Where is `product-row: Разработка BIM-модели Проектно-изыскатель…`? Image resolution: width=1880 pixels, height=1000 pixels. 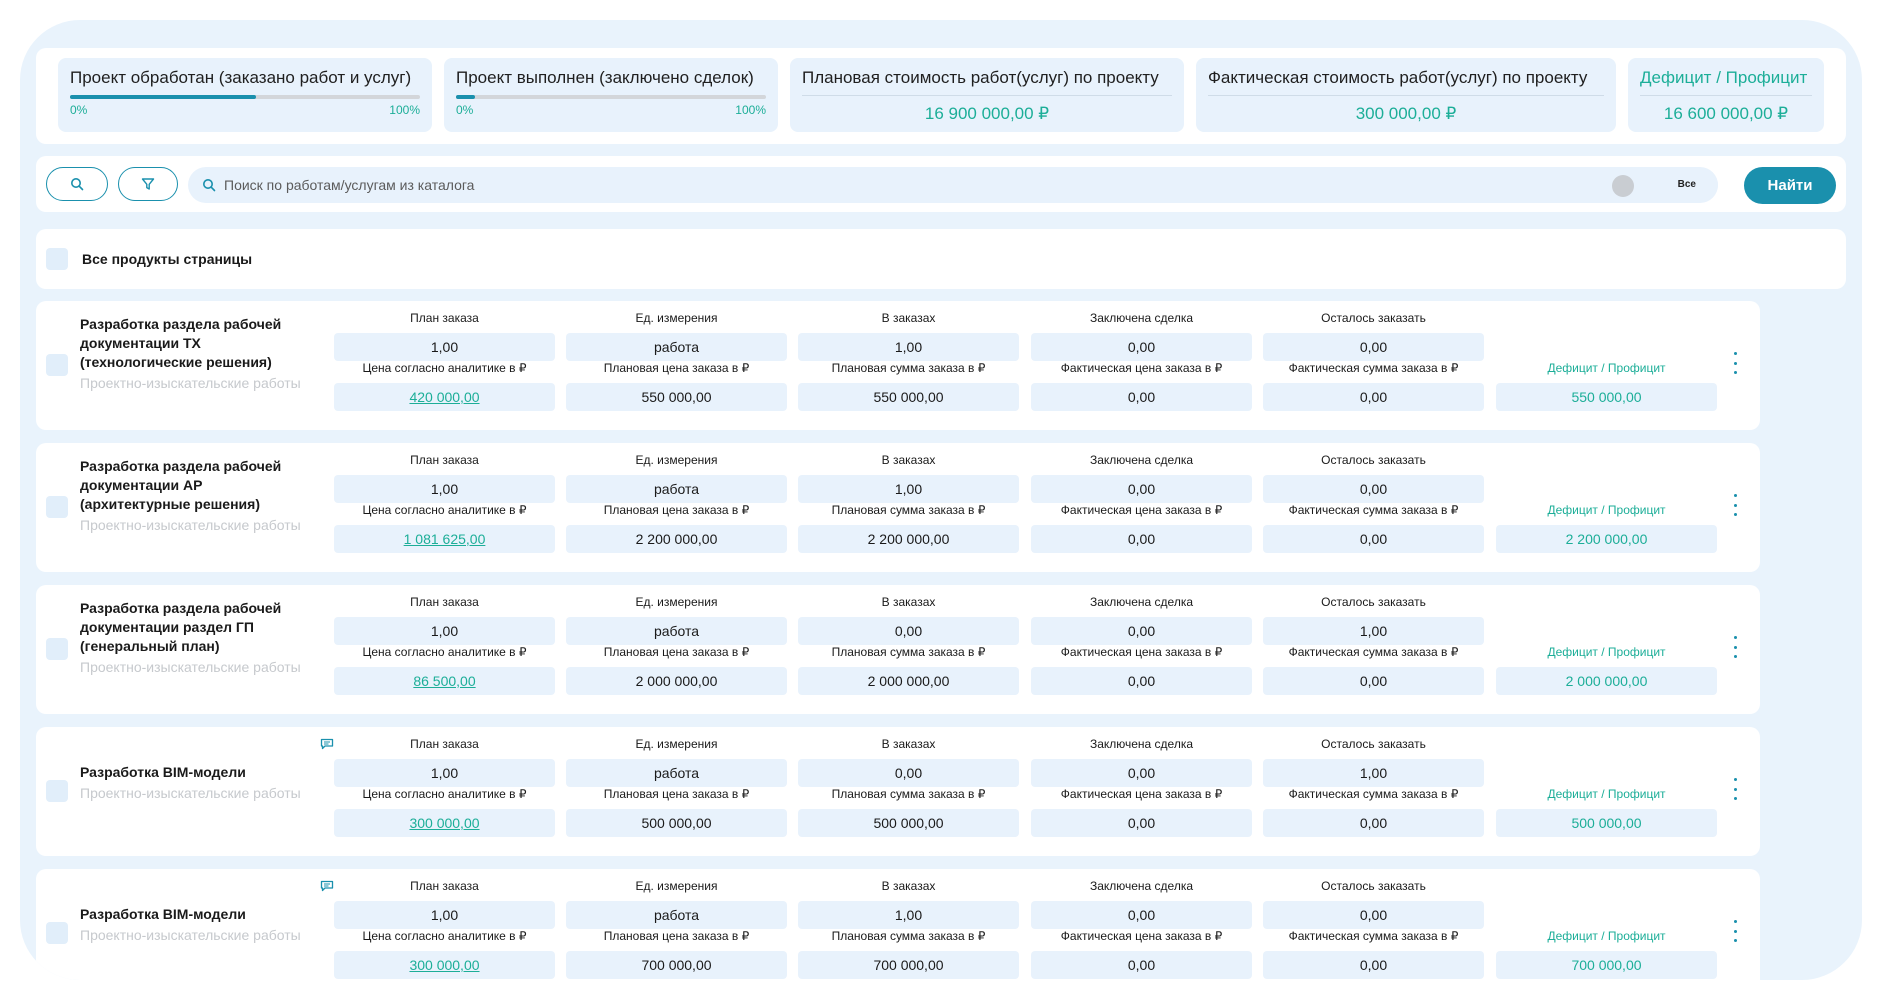 product-row: Разработка BIM-модели Проектно-изыскатель… is located at coordinates (898, 791).